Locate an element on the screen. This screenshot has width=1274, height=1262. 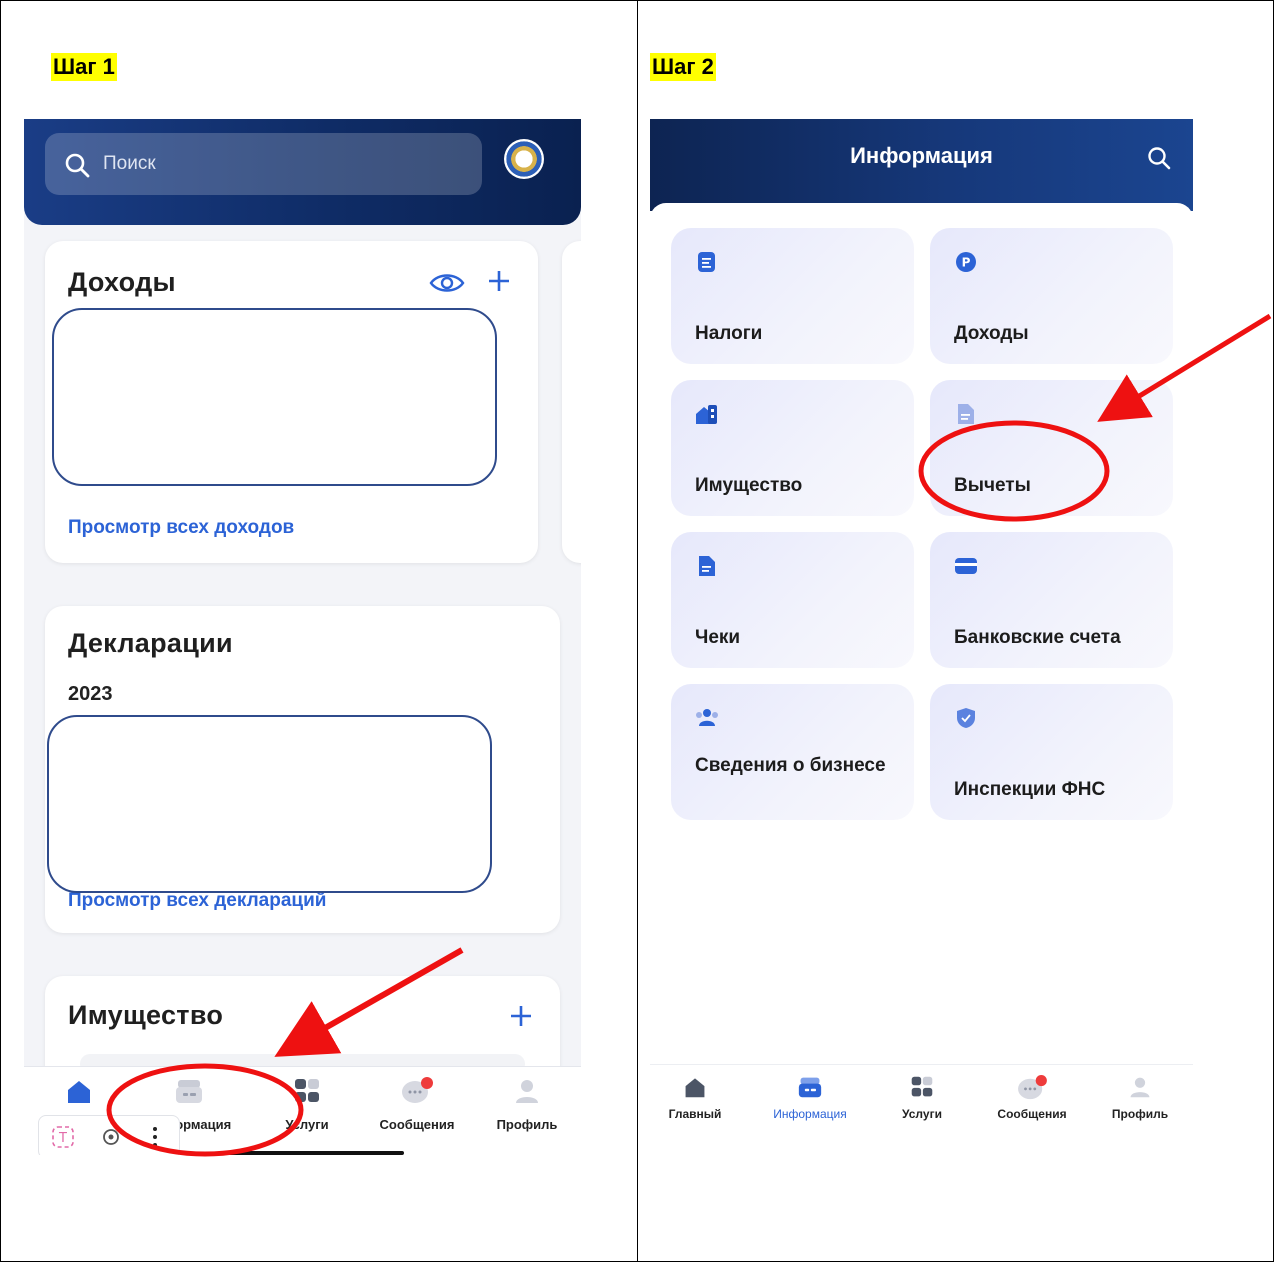
search-input: Поиск is located at coordinates (263, 164).